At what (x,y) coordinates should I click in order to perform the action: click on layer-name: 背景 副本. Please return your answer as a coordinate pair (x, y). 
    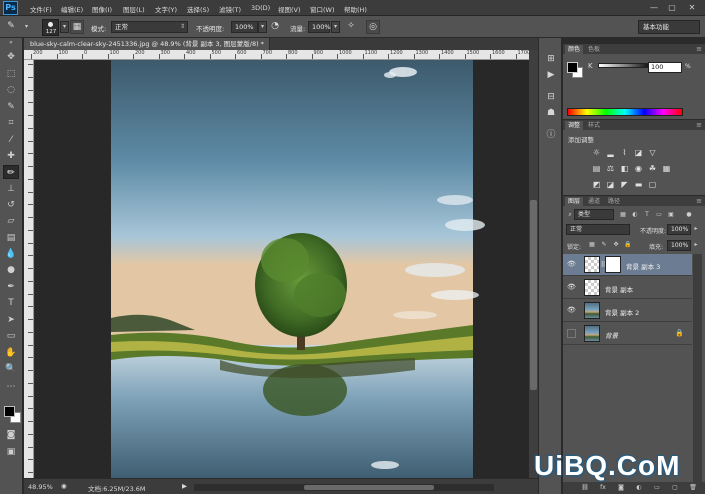
    Looking at the image, I should click on (619, 289).